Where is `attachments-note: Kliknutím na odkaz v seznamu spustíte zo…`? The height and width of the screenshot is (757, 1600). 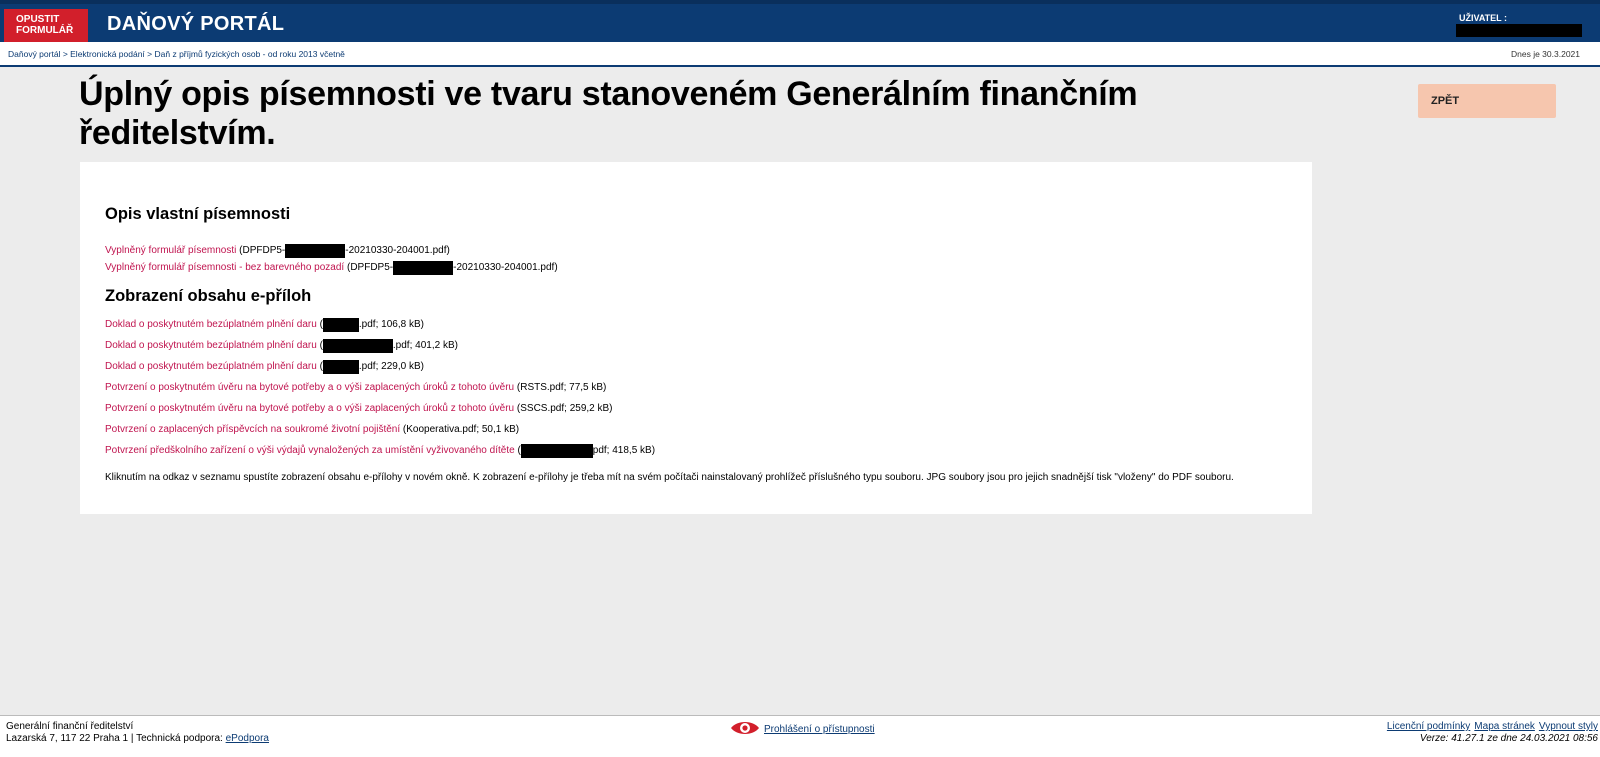
attachments-note: Kliknutím na odkaz v seznamu spustíte zo… is located at coordinates (669, 477).